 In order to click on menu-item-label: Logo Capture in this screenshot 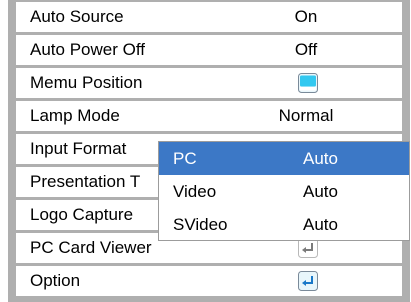, I will do `click(82, 214)`.